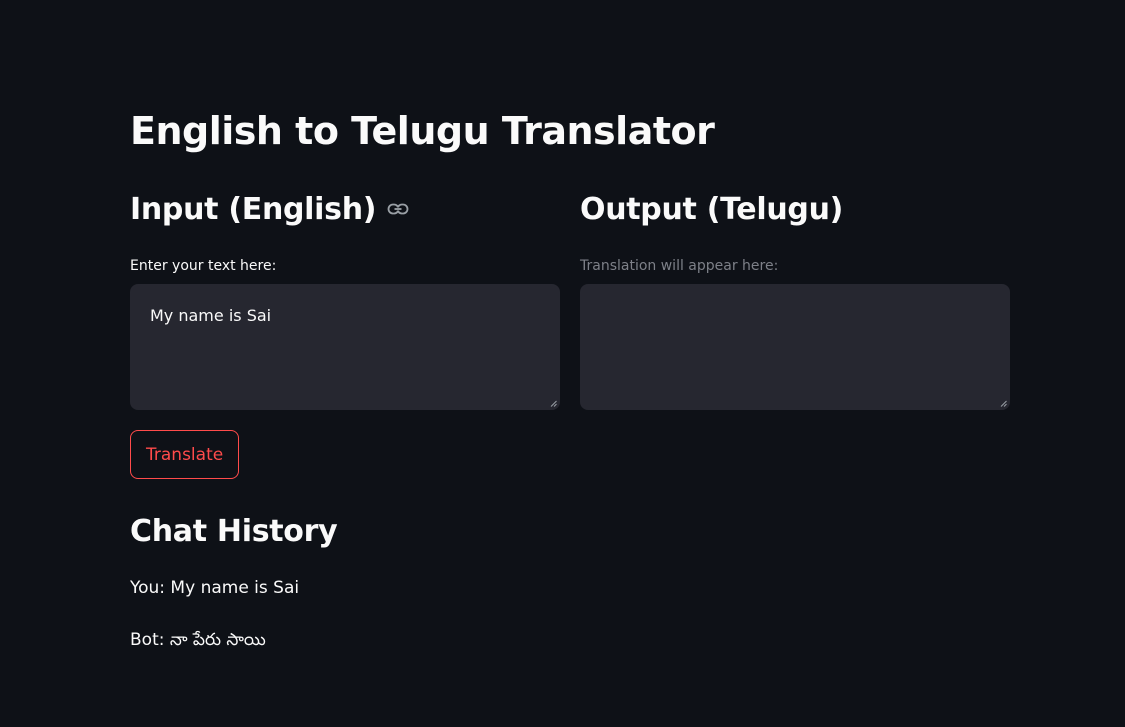  I want to click on input-heading: Input (English), so click(345, 209).